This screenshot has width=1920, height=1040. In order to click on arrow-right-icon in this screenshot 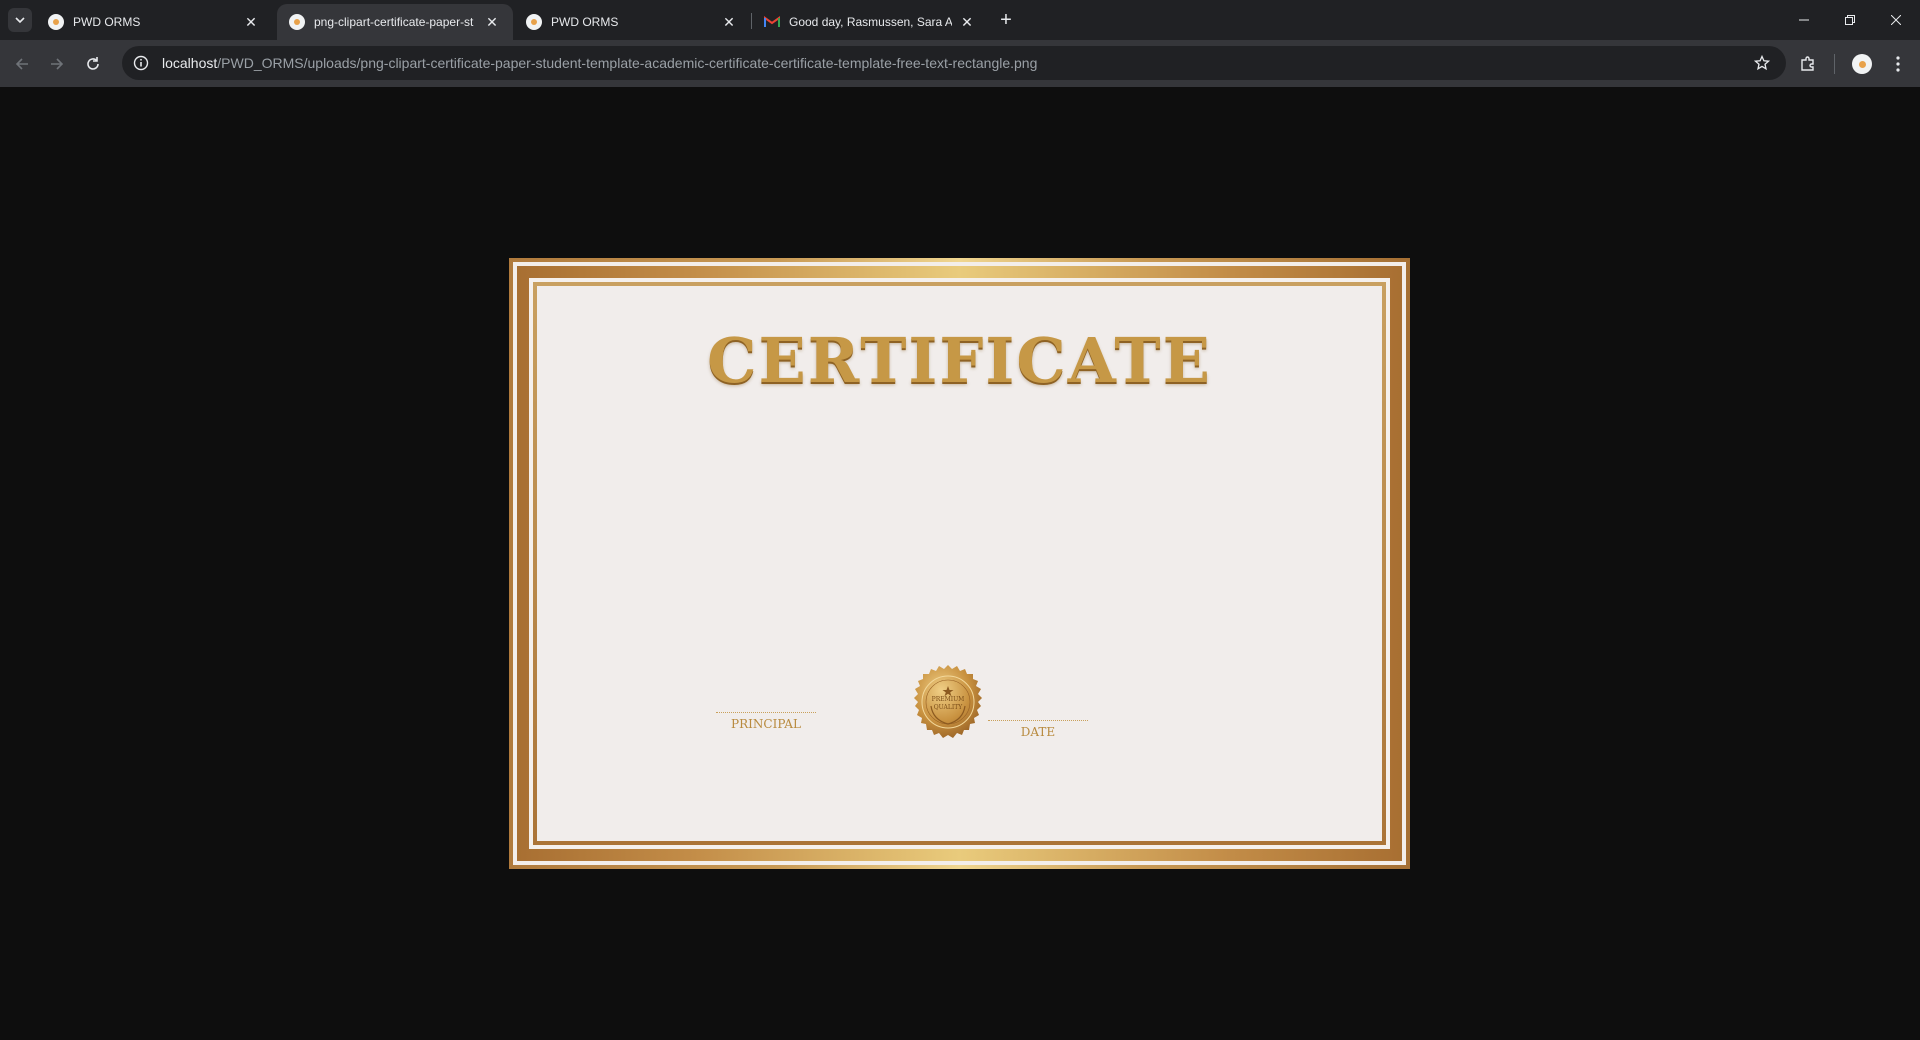, I will do `click(57, 64)`.